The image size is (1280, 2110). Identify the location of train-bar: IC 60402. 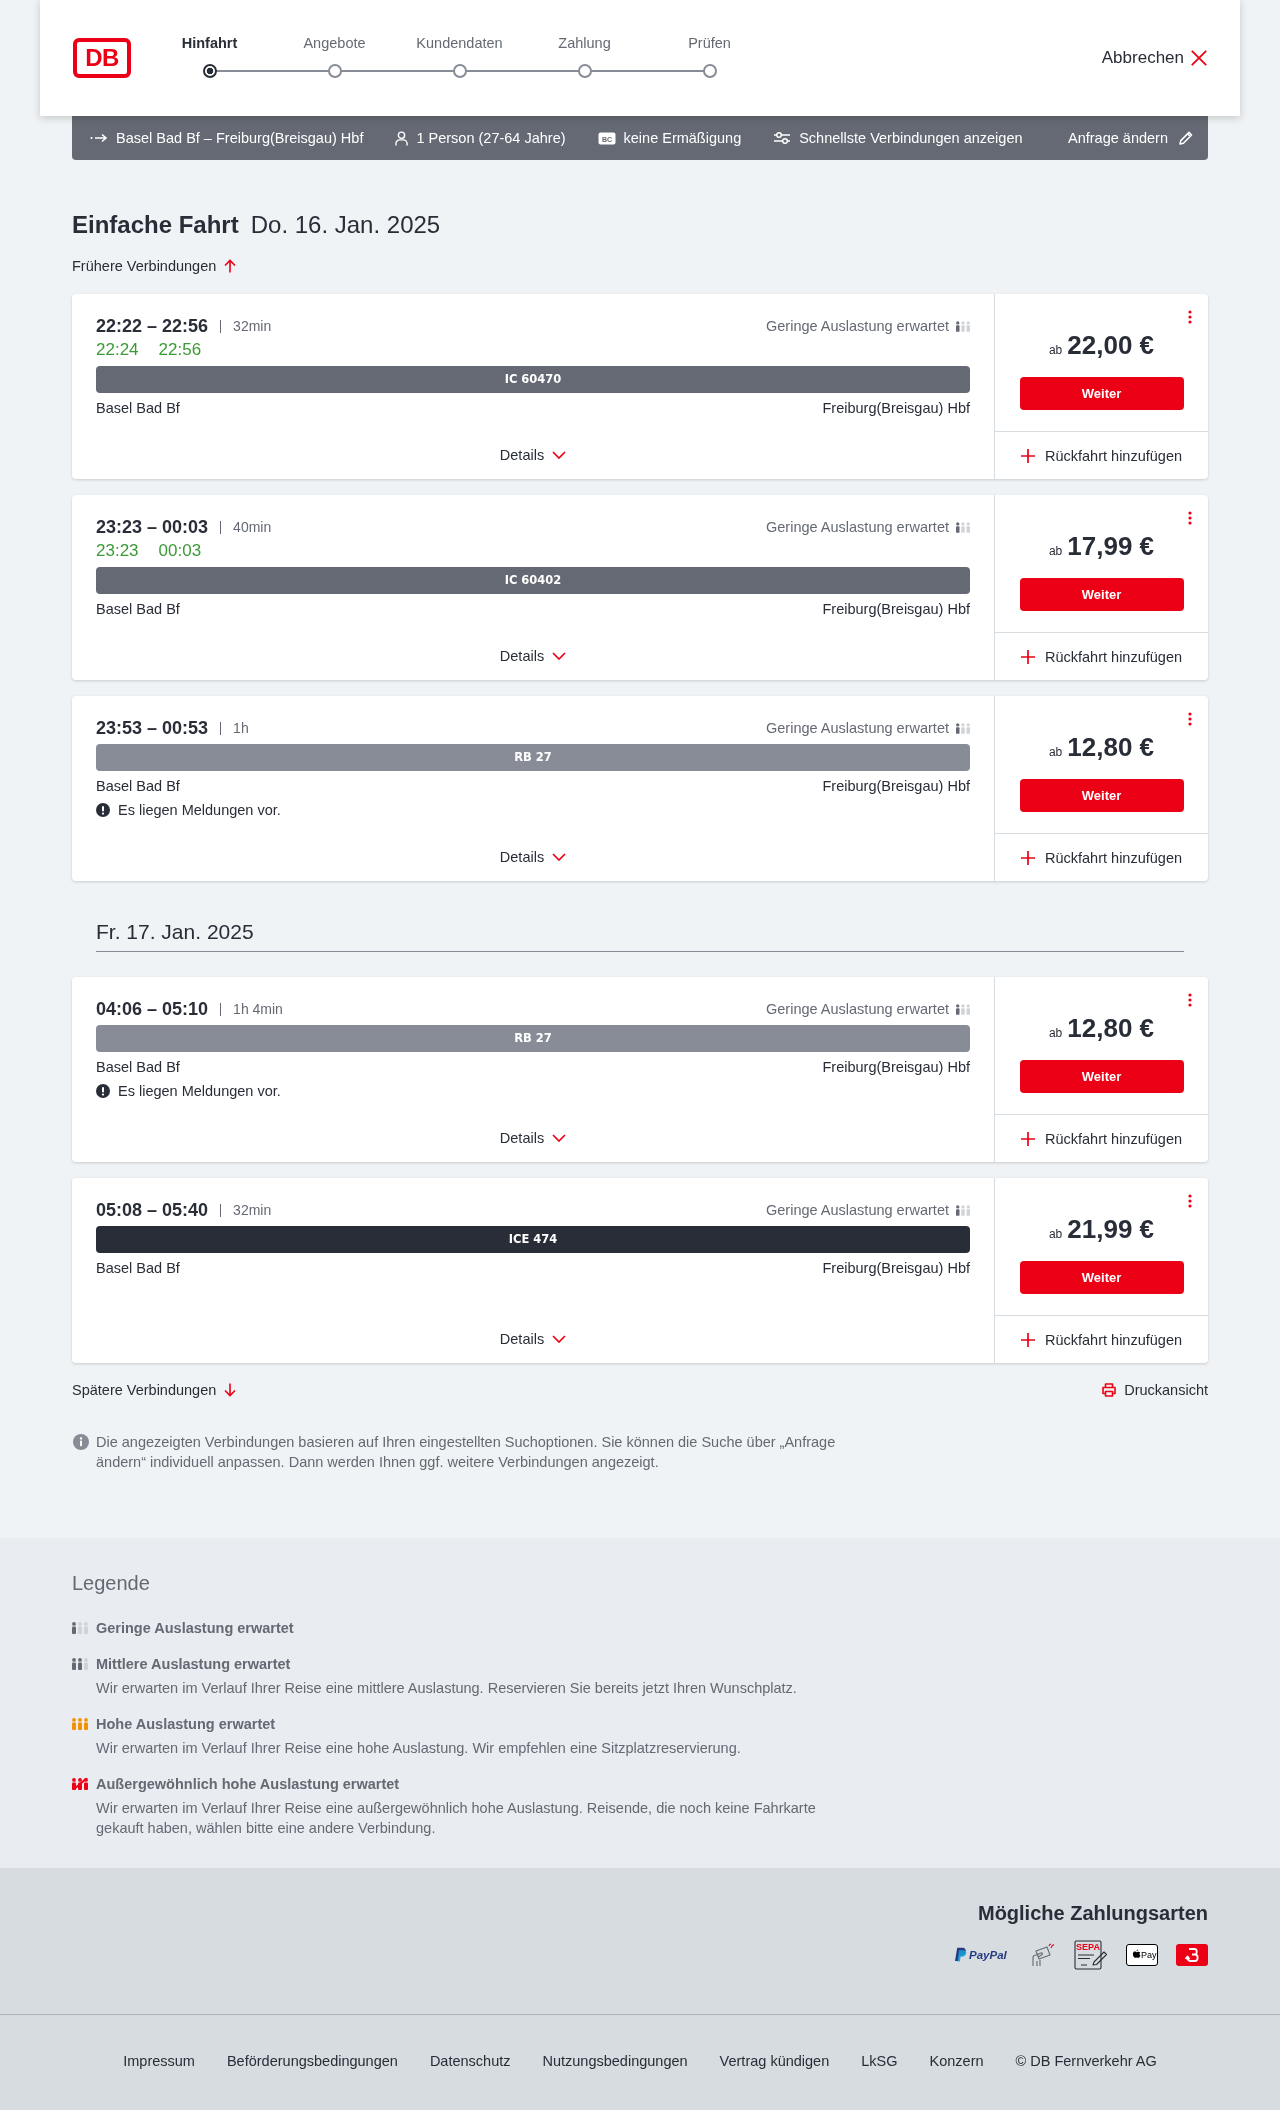
(533, 580).